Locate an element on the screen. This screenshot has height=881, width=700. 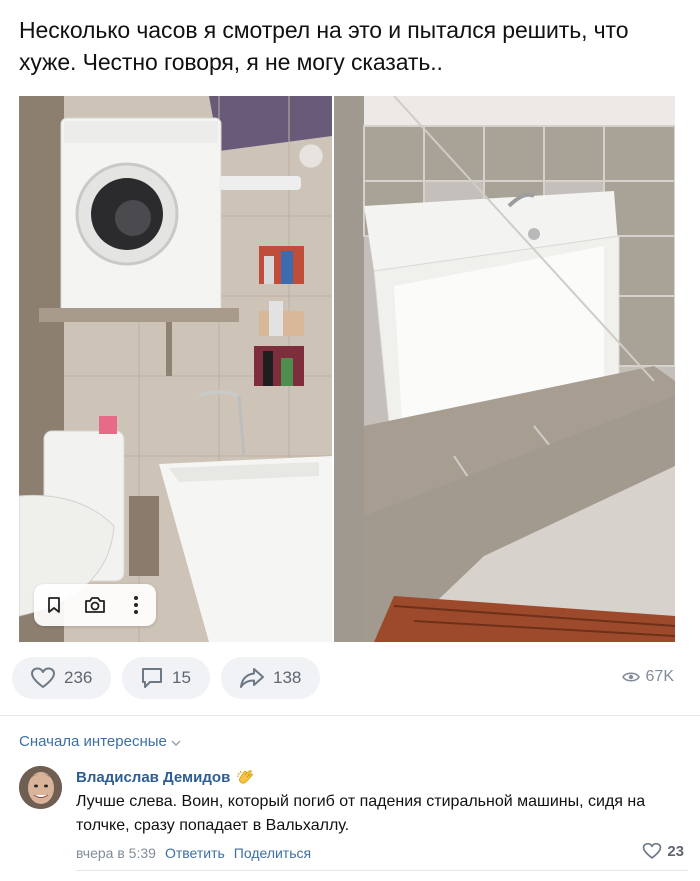
divider is located at coordinates (350, 715).